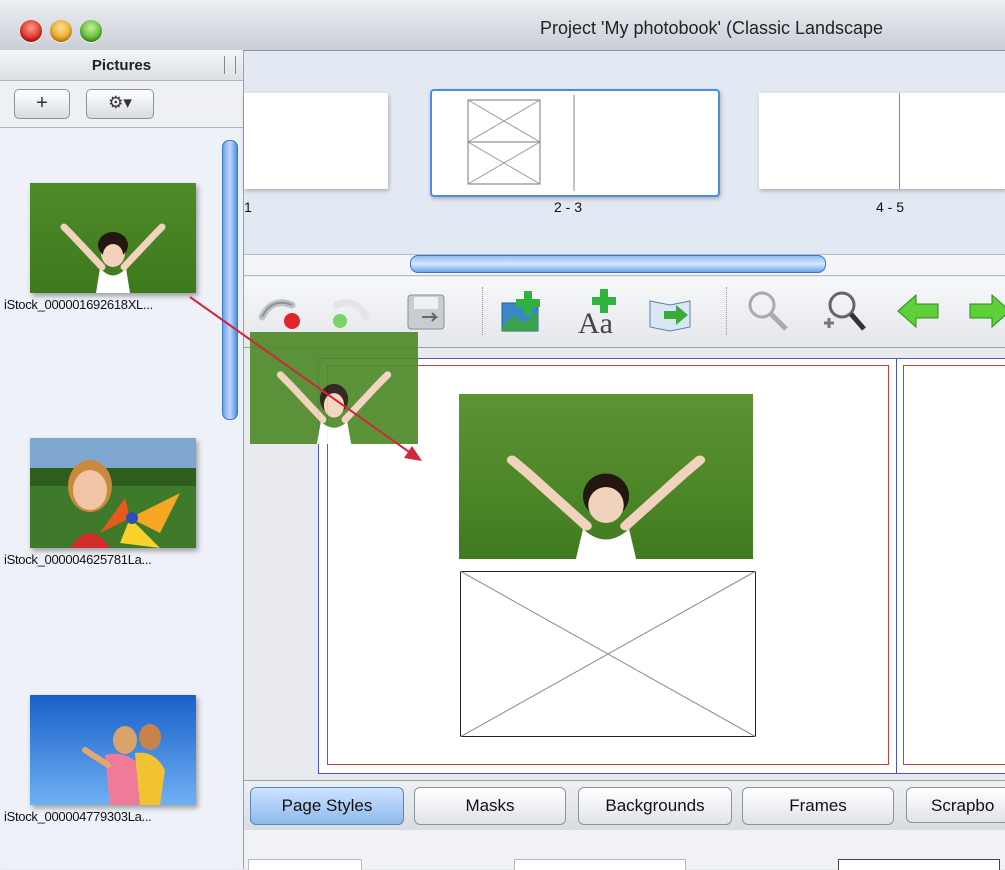  What do you see at coordinates (624, 850) in the screenshot?
I see `page-styles-gallery` at bounding box center [624, 850].